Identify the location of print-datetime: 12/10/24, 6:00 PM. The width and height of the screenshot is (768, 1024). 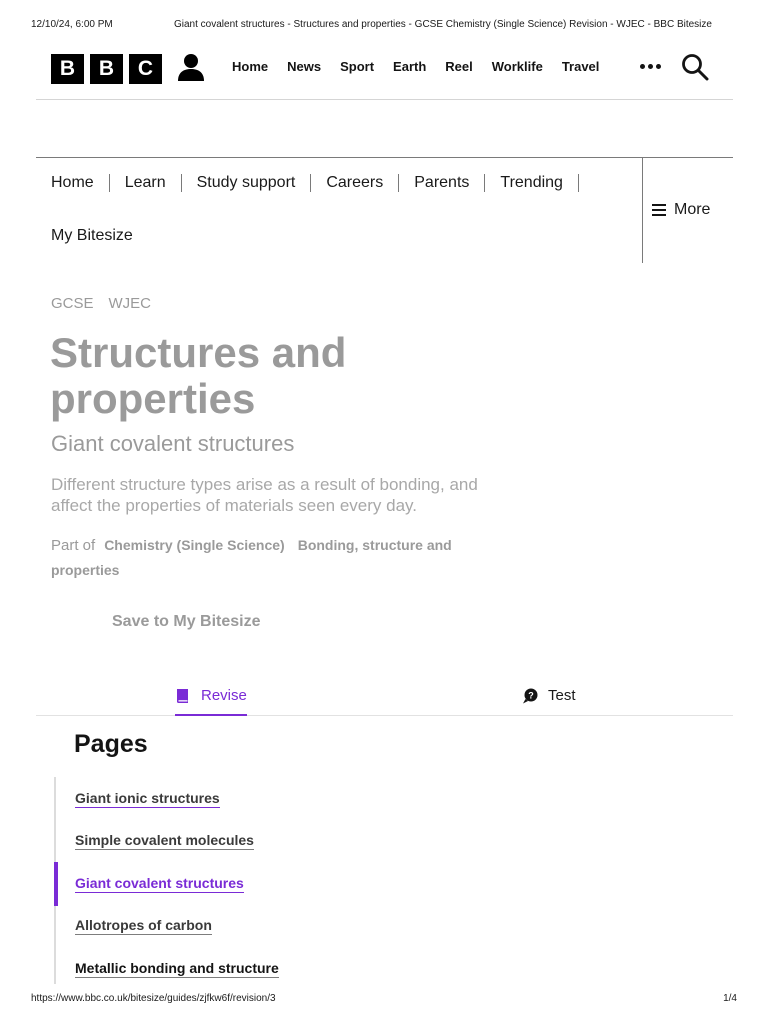
(72, 24).